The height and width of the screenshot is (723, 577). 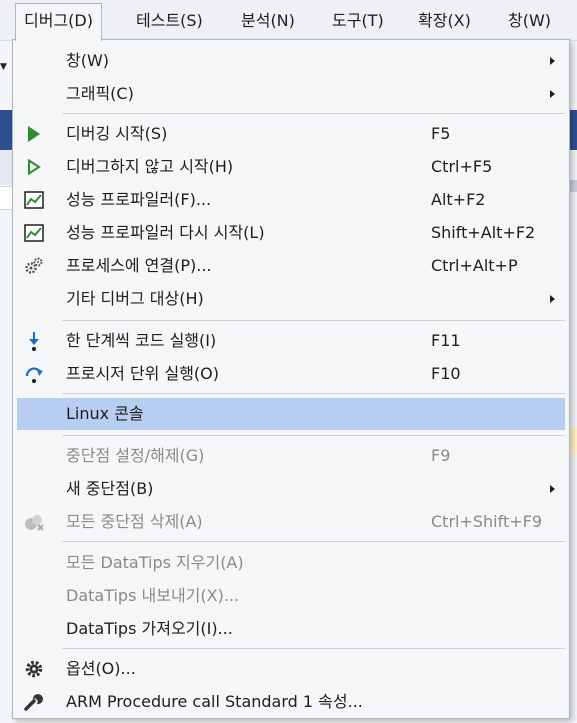 What do you see at coordinates (291, 134) in the screenshot?
I see `menu-item-start-debugging: 디버깅 시작(S) F5` at bounding box center [291, 134].